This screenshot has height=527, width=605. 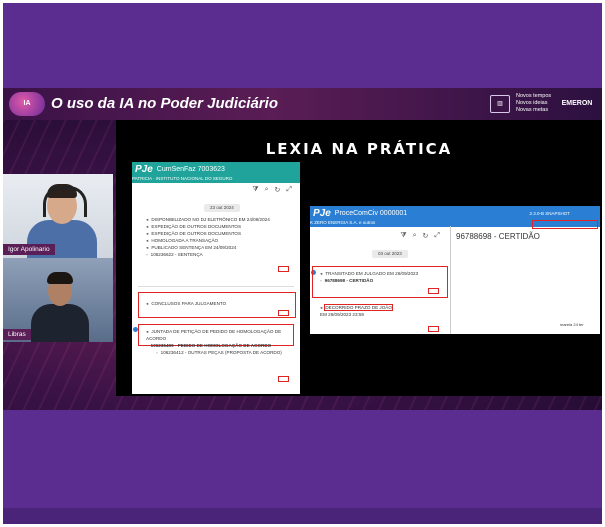 I want to click on panel-a-date: 23 out 2024, so click(x=222, y=208).